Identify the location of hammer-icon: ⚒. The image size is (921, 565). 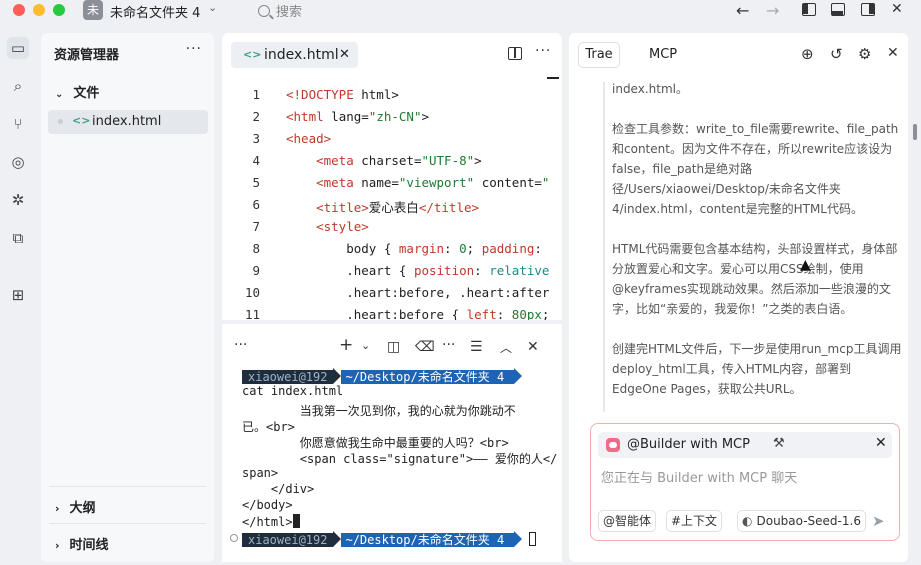
(779, 443).